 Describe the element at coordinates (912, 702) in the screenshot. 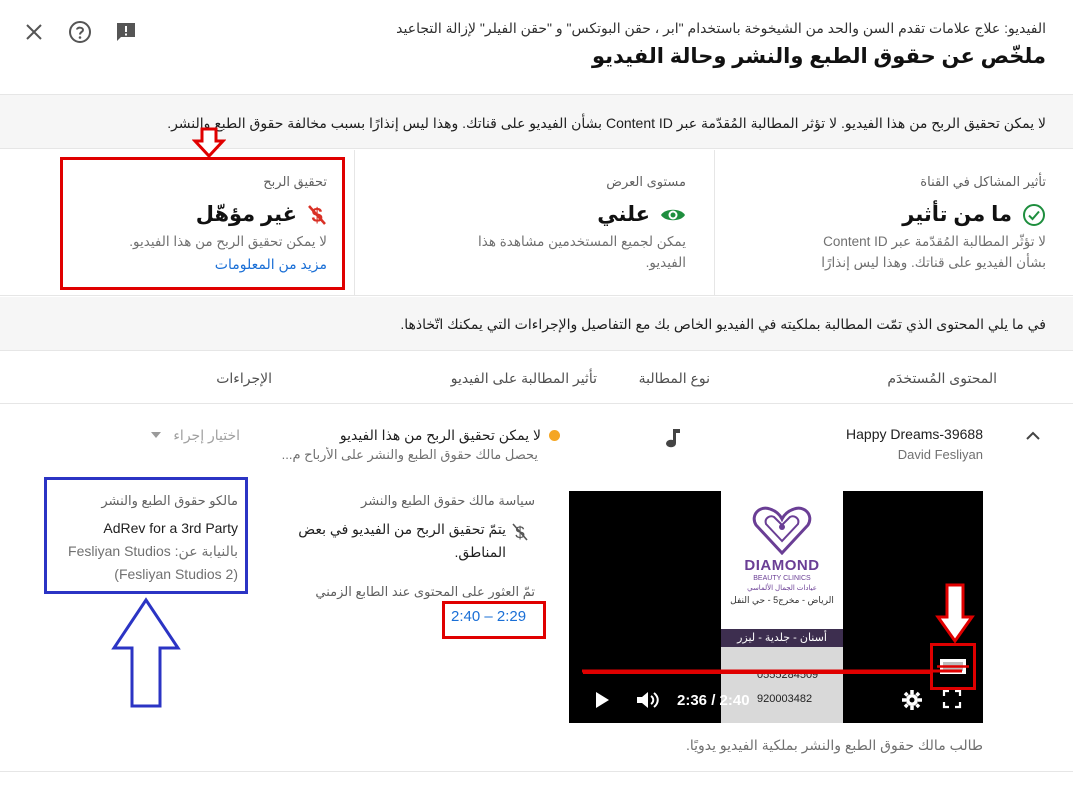

I see `settings-gear-icon` at that location.